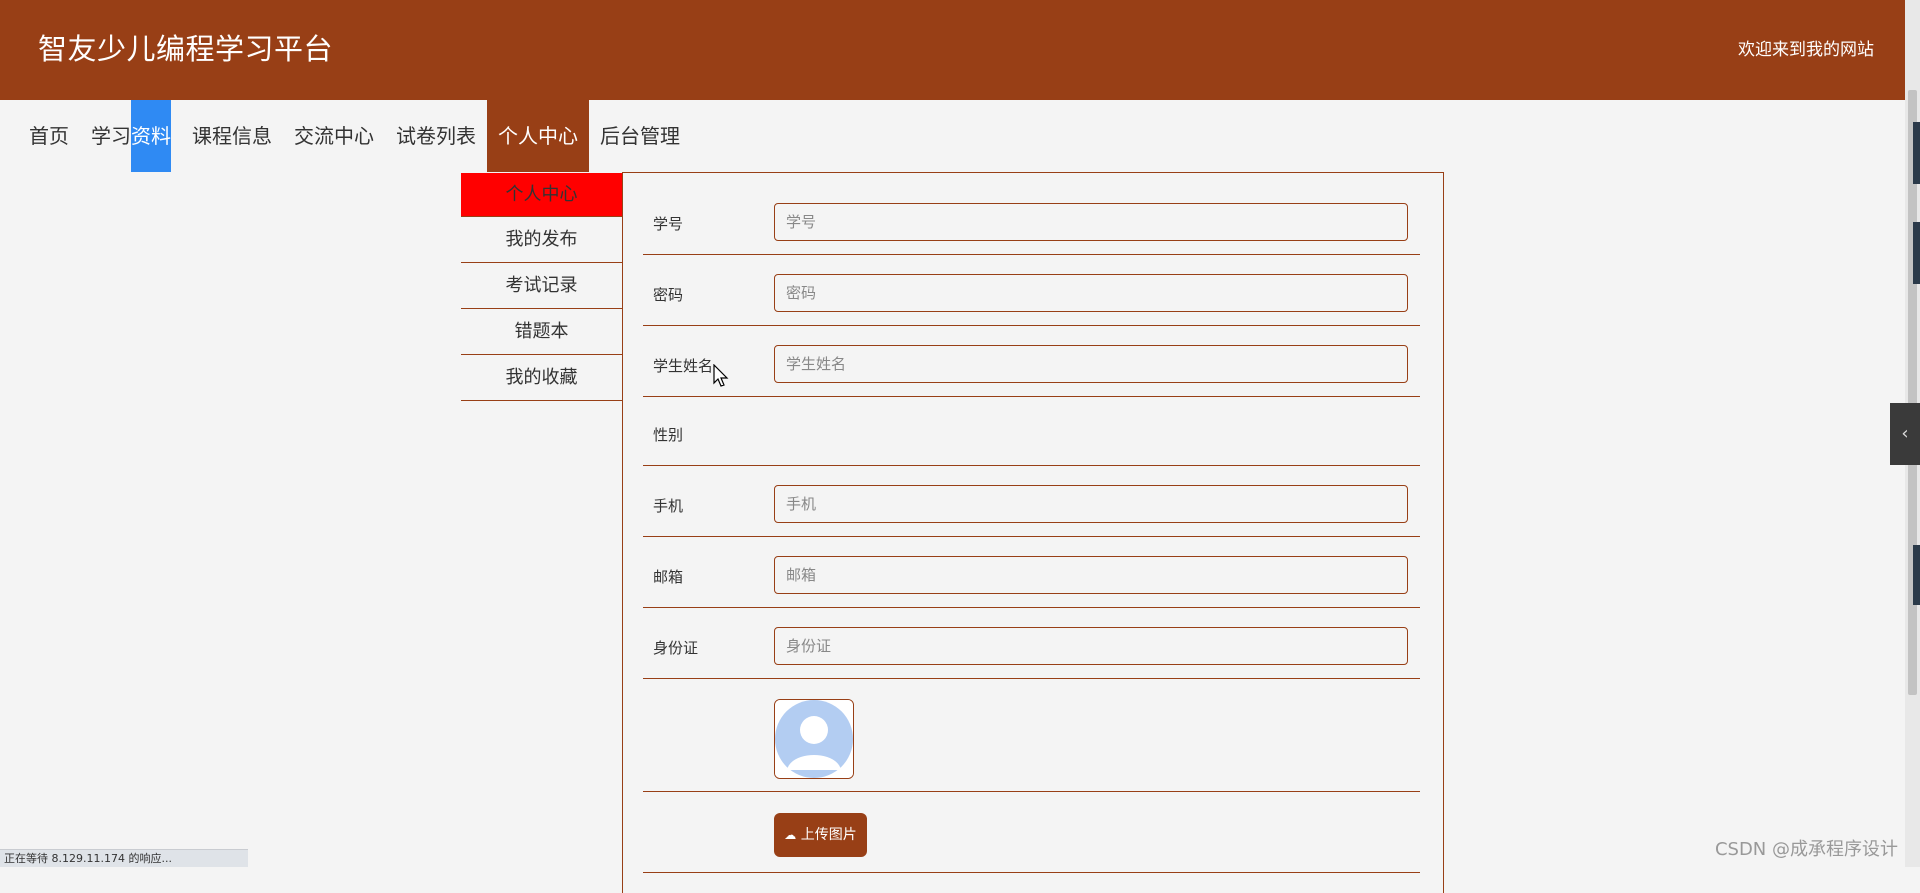  Describe the element at coordinates (668, 577) in the screenshot. I see `email-label: 邮箱` at that location.